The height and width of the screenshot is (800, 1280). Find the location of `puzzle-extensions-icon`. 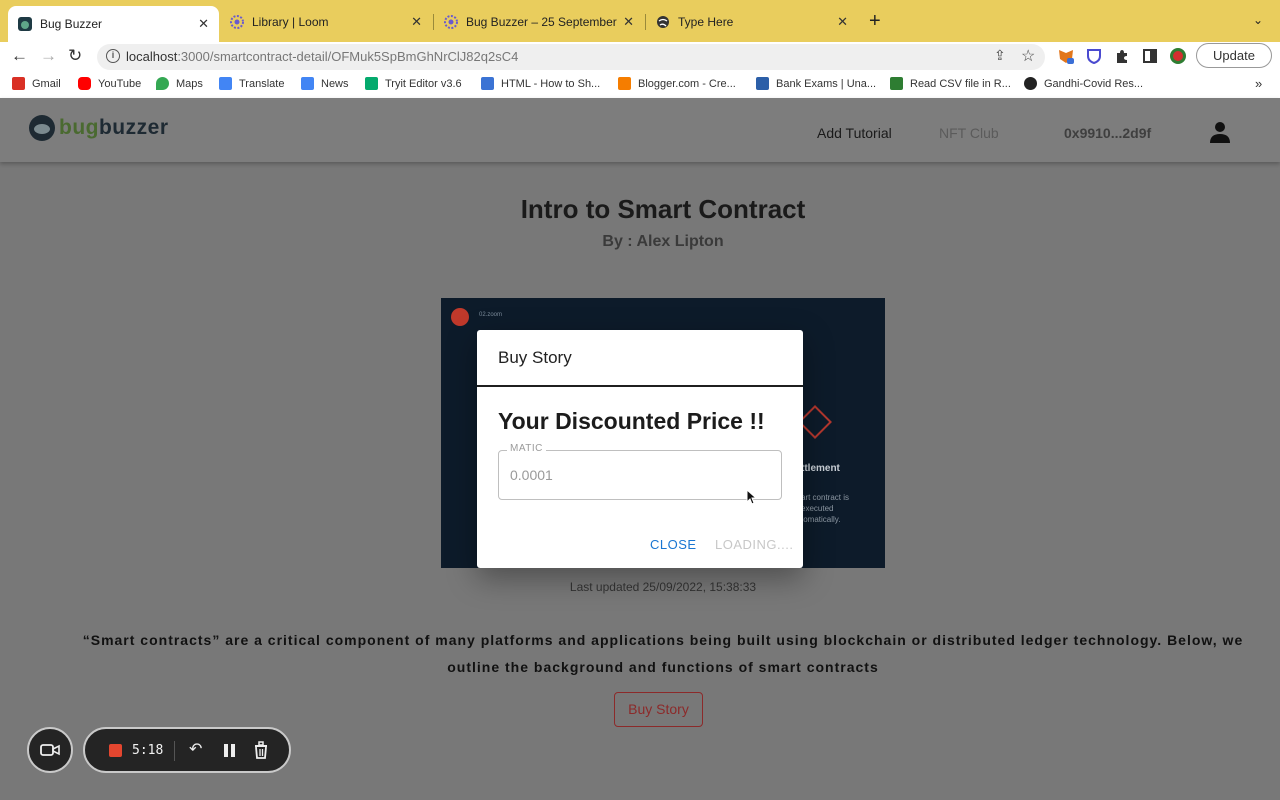

puzzle-extensions-icon is located at coordinates (1122, 56).